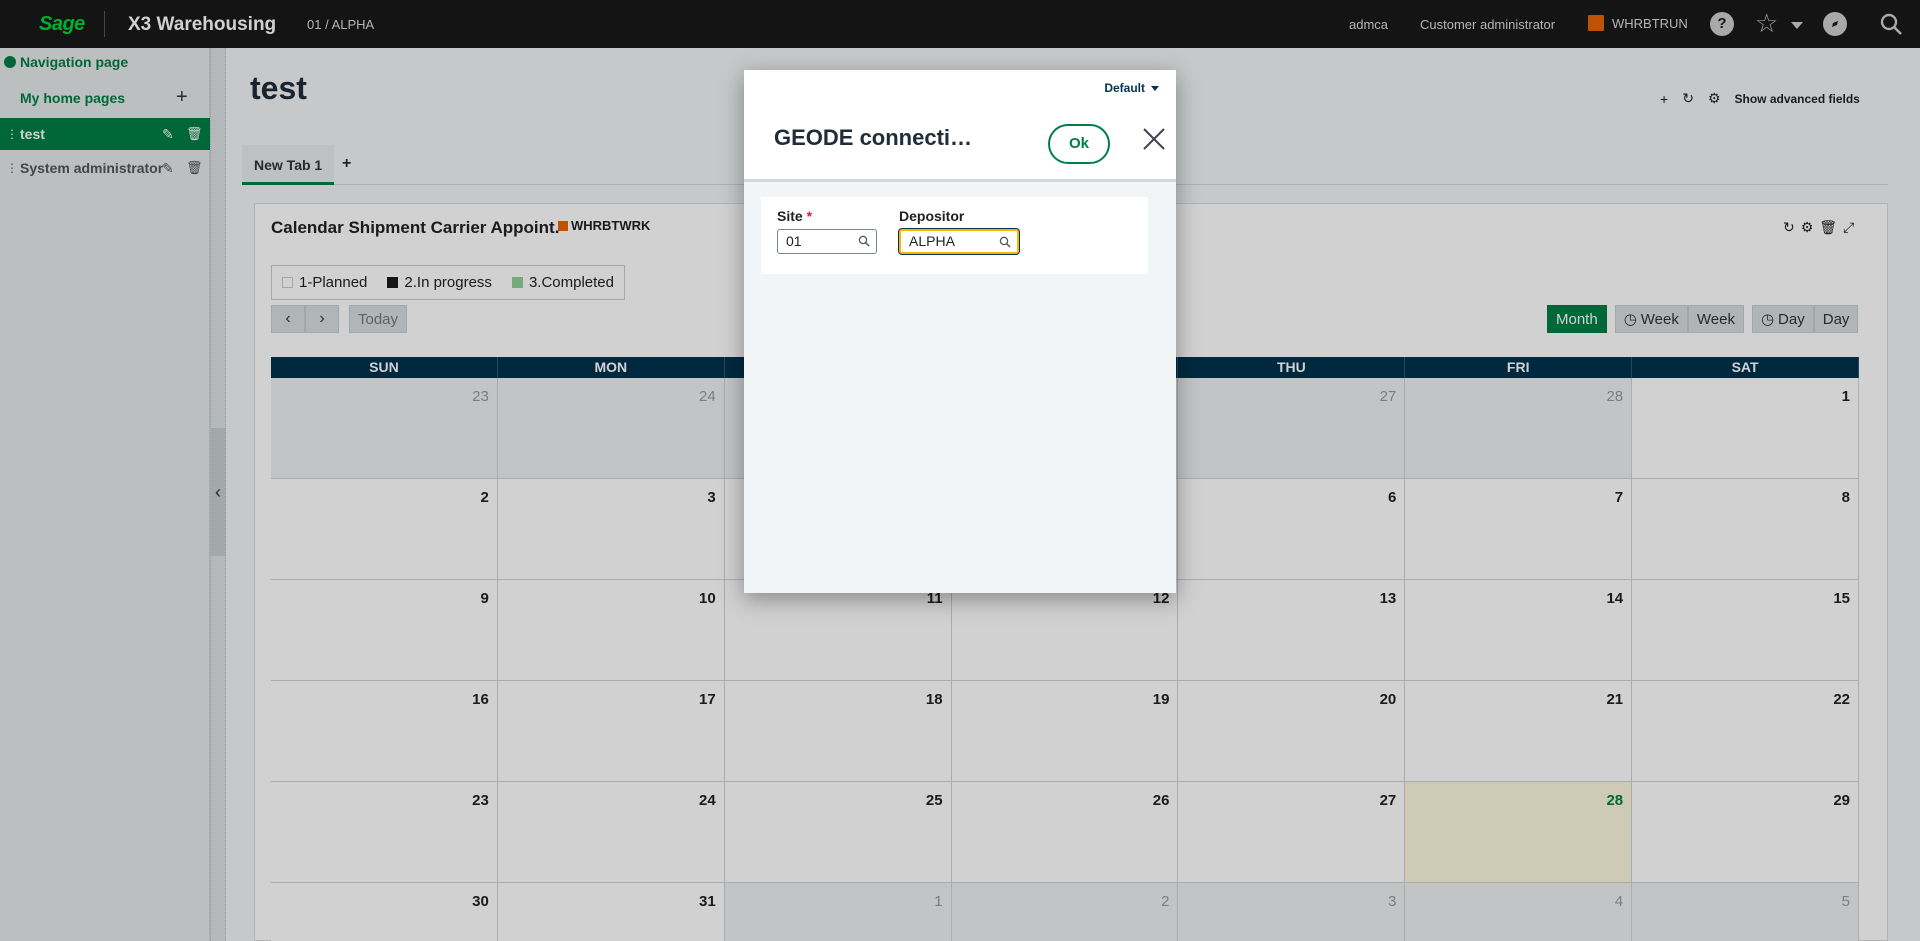 This screenshot has height=941, width=1920. Describe the element at coordinates (1079, 144) in the screenshot. I see `ok-button: Ok` at that location.